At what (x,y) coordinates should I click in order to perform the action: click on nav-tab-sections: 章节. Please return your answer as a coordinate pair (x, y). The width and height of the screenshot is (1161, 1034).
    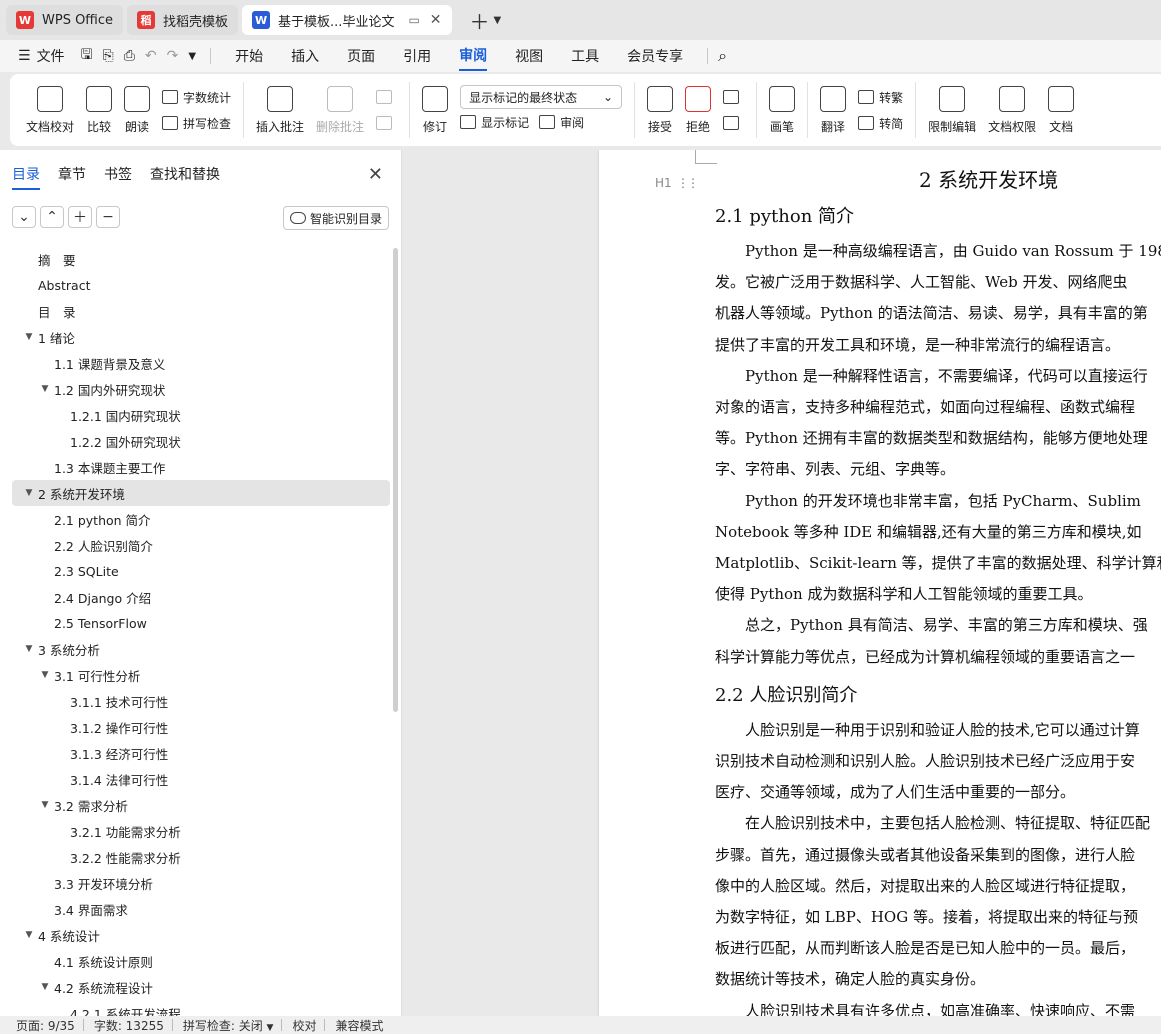
    Looking at the image, I should click on (72, 177).